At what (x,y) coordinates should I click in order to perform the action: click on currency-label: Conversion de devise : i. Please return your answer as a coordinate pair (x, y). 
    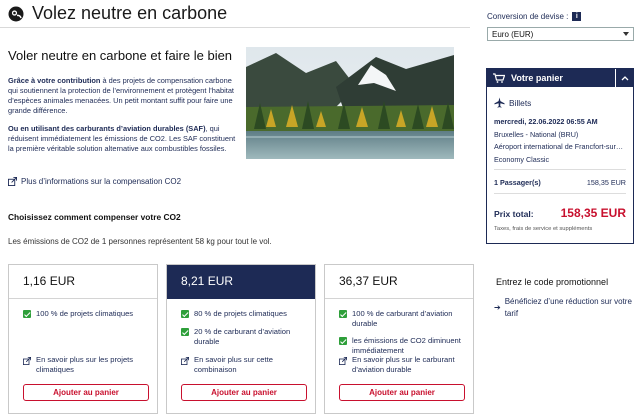
    Looking at the image, I should click on (534, 16).